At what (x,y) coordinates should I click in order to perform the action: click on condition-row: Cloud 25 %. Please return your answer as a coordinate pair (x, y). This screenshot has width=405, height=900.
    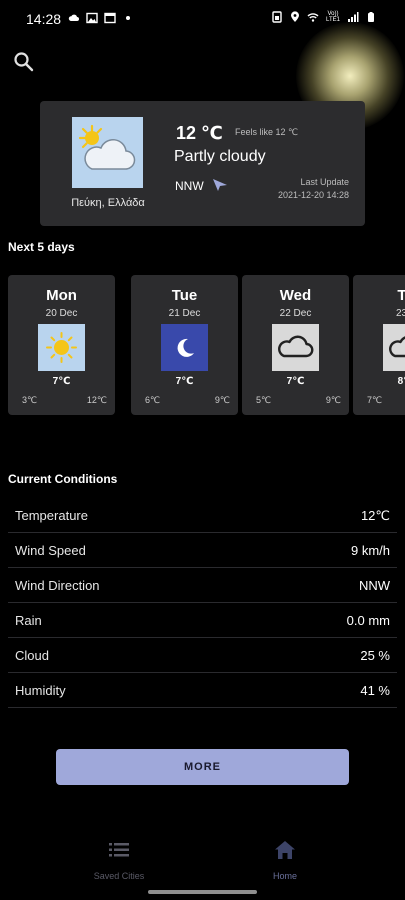
    Looking at the image, I should click on (202, 655).